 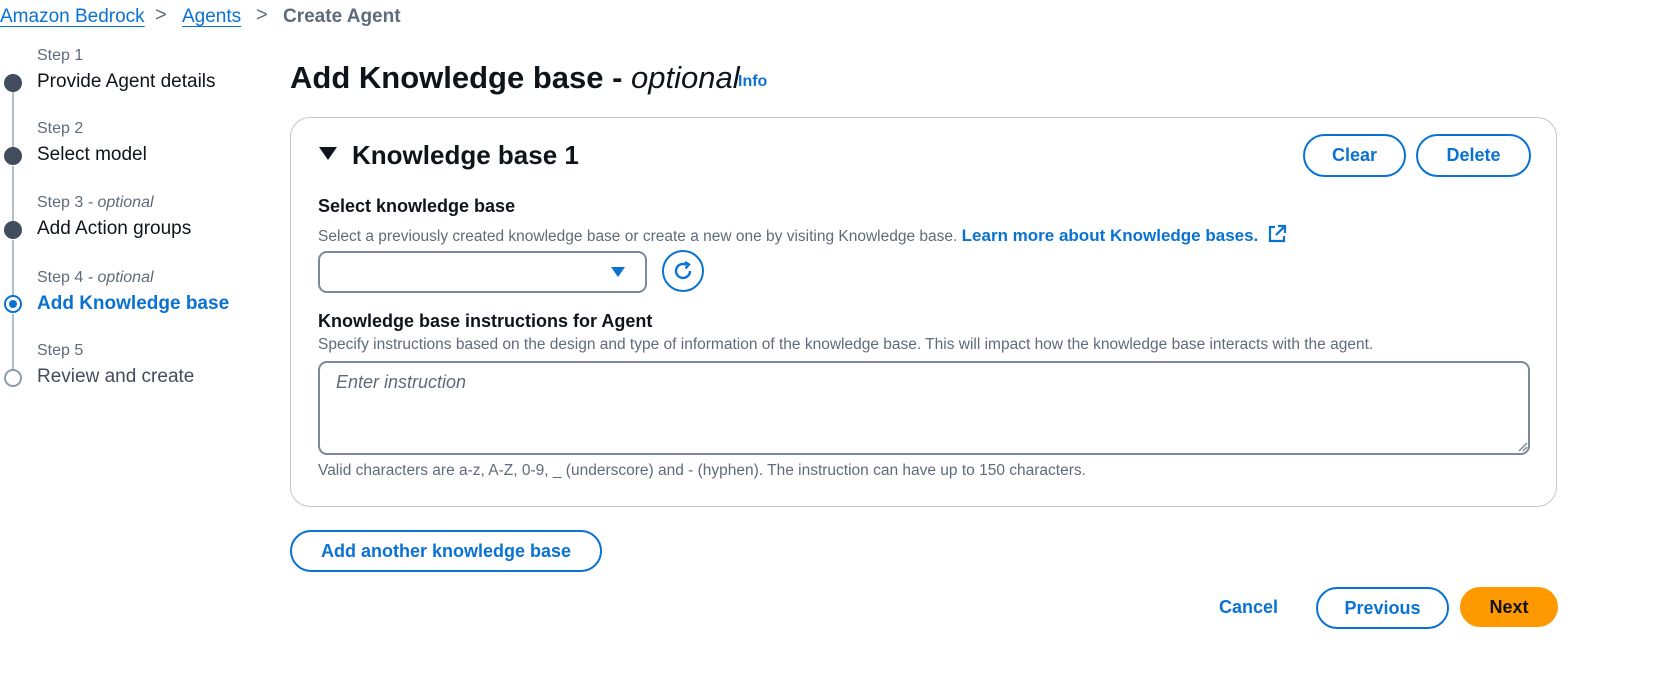 What do you see at coordinates (211, 17) in the screenshot?
I see `breadcrumb-agents: Agents` at bounding box center [211, 17].